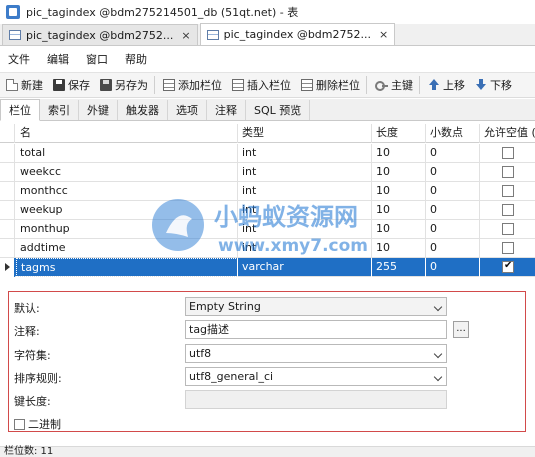 Image resolution: width=535 pixels, height=457 pixels. What do you see at coordinates (23, 85) in the screenshot?
I see `new-button: 新建` at bounding box center [23, 85].